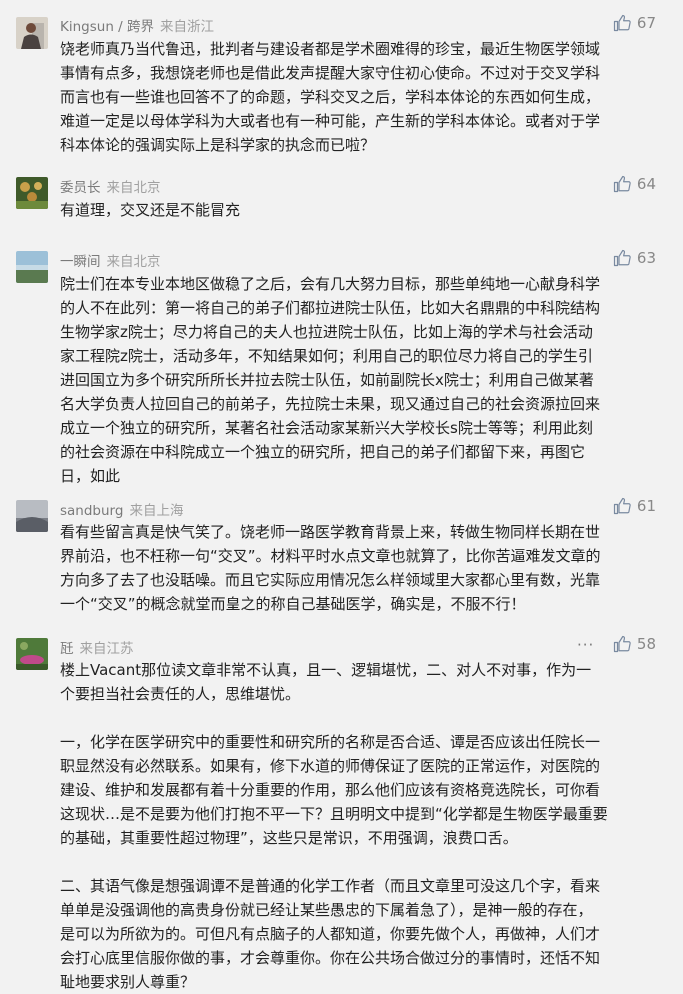 This screenshot has height=994, width=683. I want to click on comment-meta: sandburg 来自上海, so click(121, 509).